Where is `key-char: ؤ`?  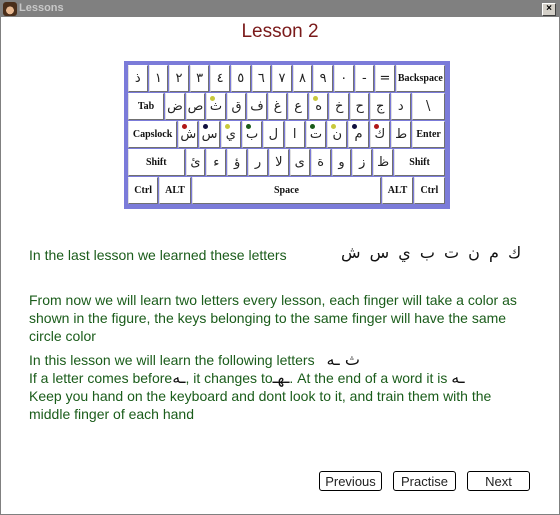
key-char: ؤ is located at coordinates (237, 162).